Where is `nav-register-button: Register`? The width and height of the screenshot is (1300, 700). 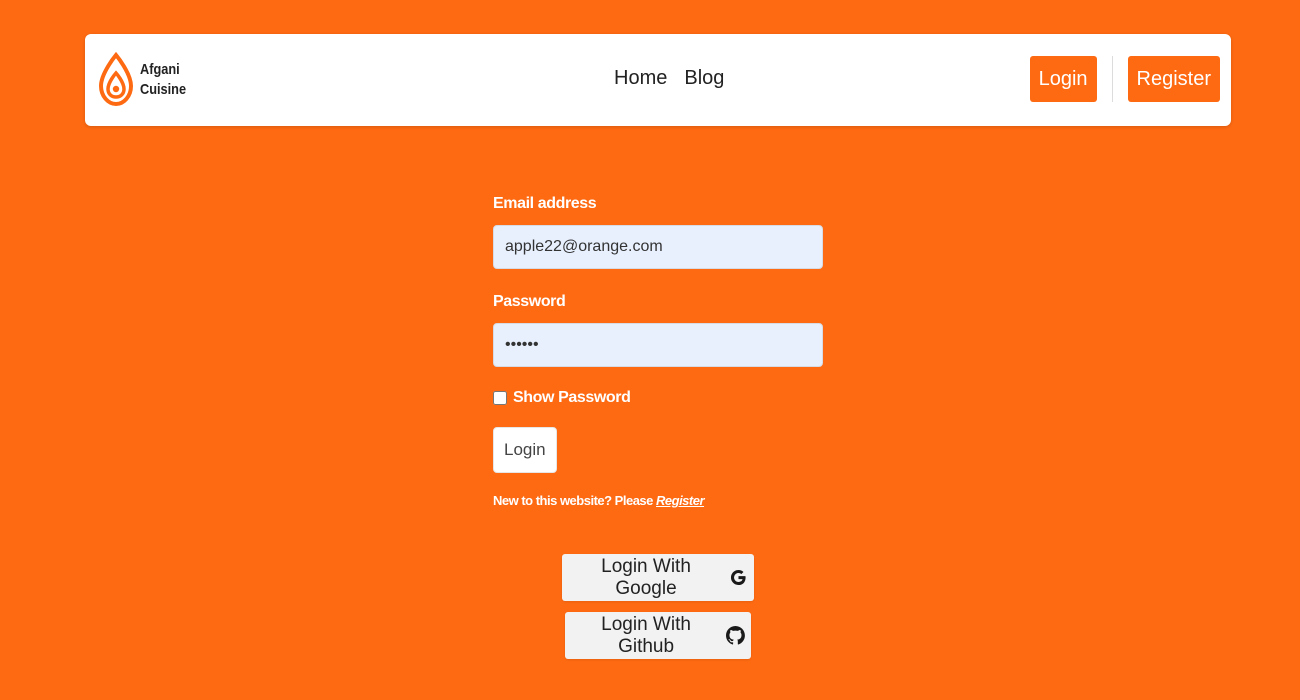
nav-register-button: Register is located at coordinates (1173, 79).